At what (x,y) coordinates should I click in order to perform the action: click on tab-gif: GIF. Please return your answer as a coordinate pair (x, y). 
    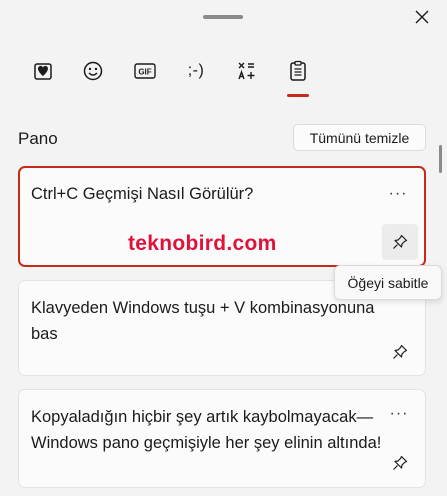
    Looking at the image, I should click on (145, 71).